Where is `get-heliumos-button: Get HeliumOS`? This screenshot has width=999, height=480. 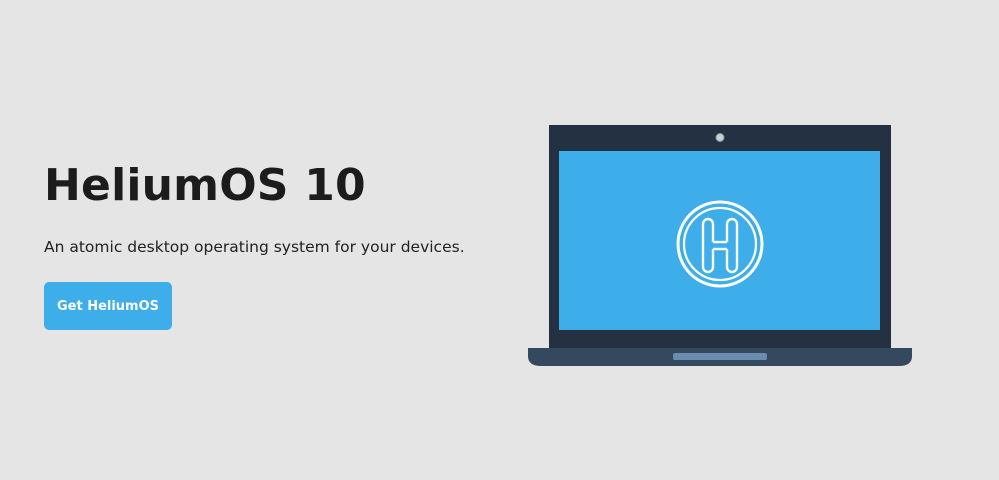
get-heliumos-button: Get HeliumOS is located at coordinates (108, 306).